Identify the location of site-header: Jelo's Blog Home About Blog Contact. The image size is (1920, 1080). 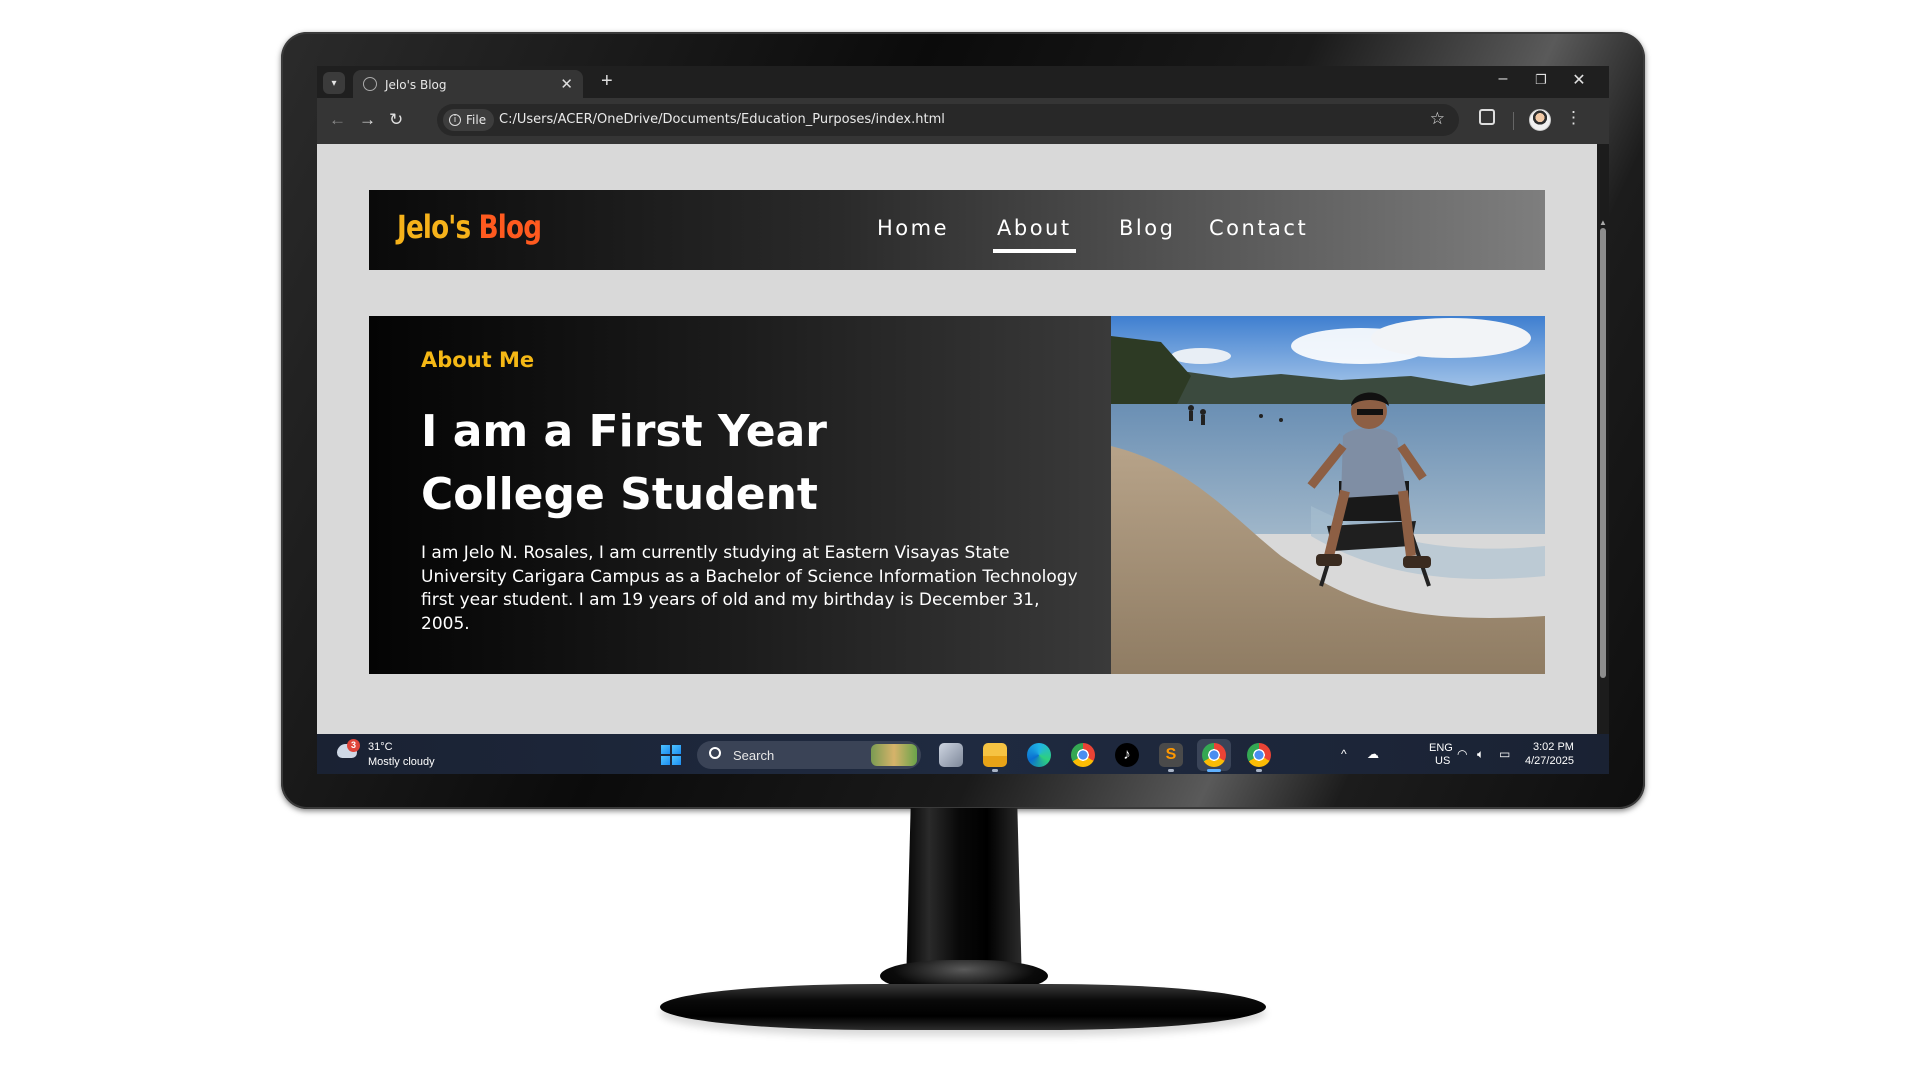
(957, 230).